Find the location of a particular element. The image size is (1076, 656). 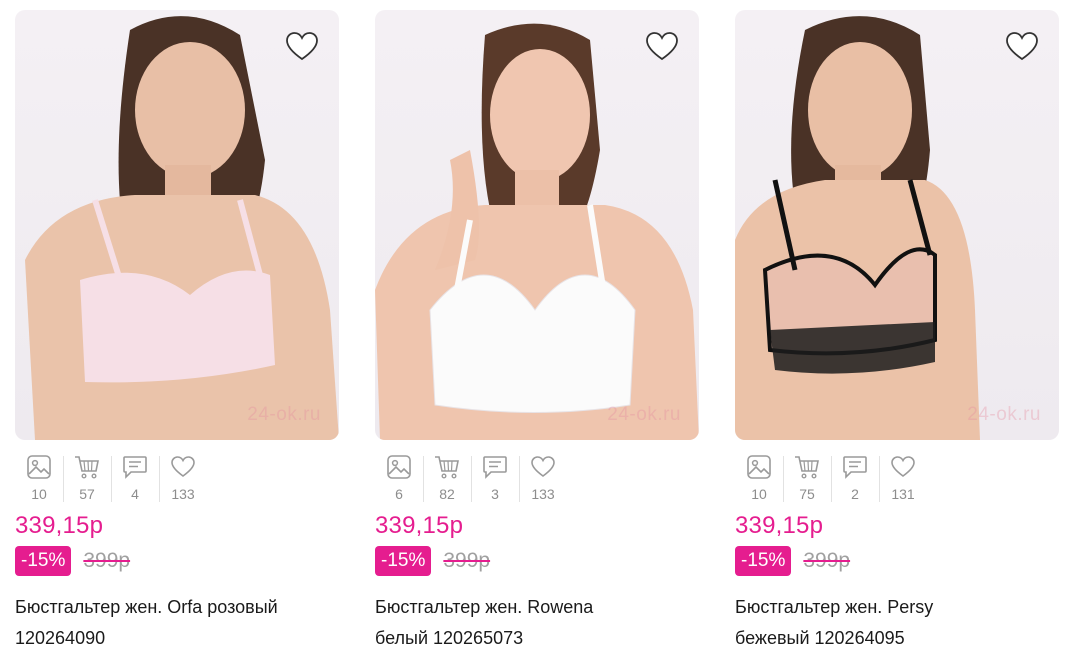

product-title-line2: белый 120265073 is located at coordinates (449, 638).